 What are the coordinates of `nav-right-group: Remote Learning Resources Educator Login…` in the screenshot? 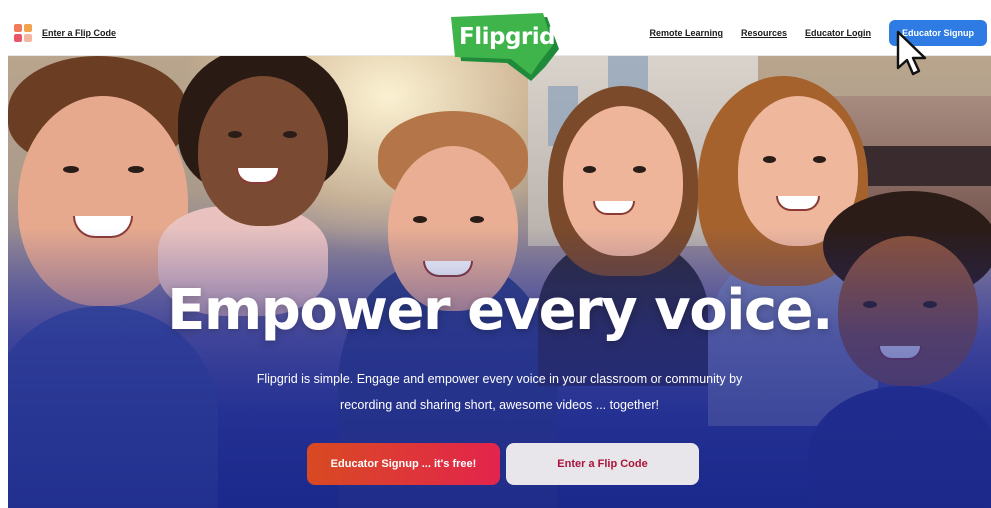 It's located at (818, 33).